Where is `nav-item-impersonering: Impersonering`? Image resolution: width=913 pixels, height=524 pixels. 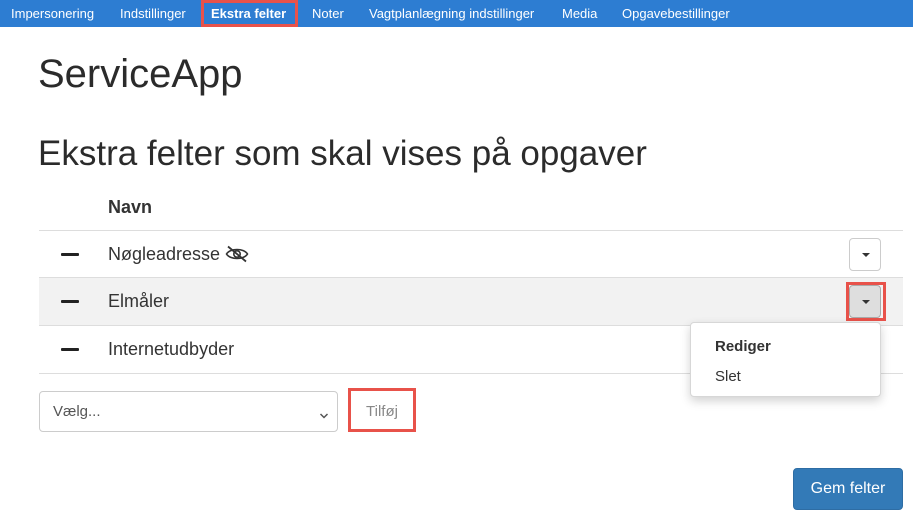 nav-item-impersonering: Impersonering is located at coordinates (52, 13).